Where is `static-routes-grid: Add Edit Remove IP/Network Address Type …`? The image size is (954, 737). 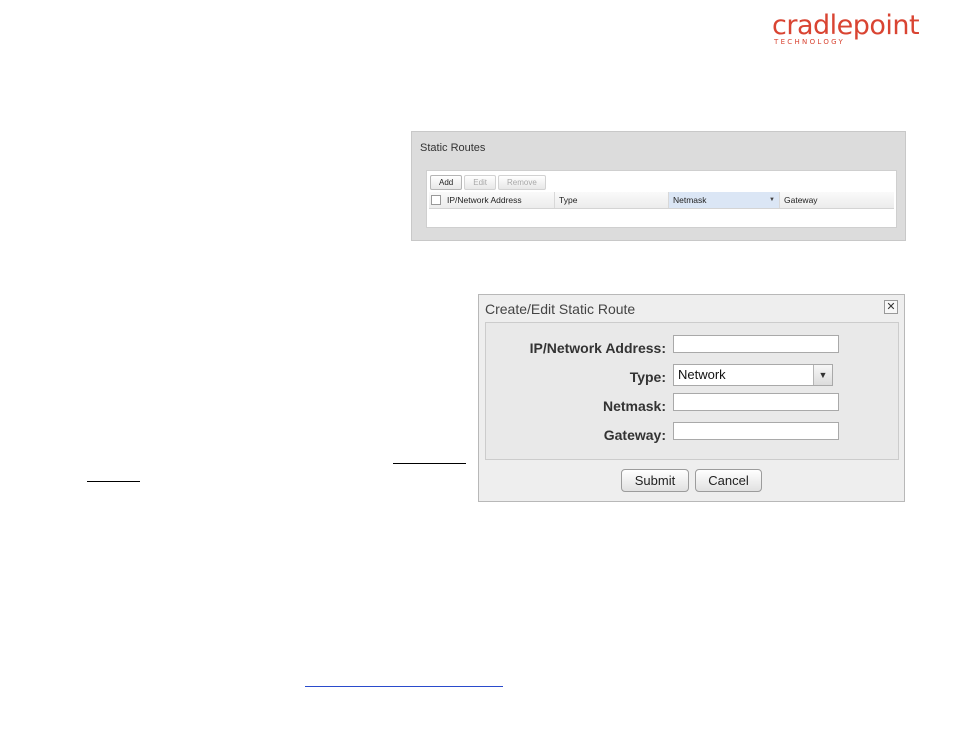
static-routes-grid: Add Edit Remove IP/Network Address Type … is located at coordinates (661, 199).